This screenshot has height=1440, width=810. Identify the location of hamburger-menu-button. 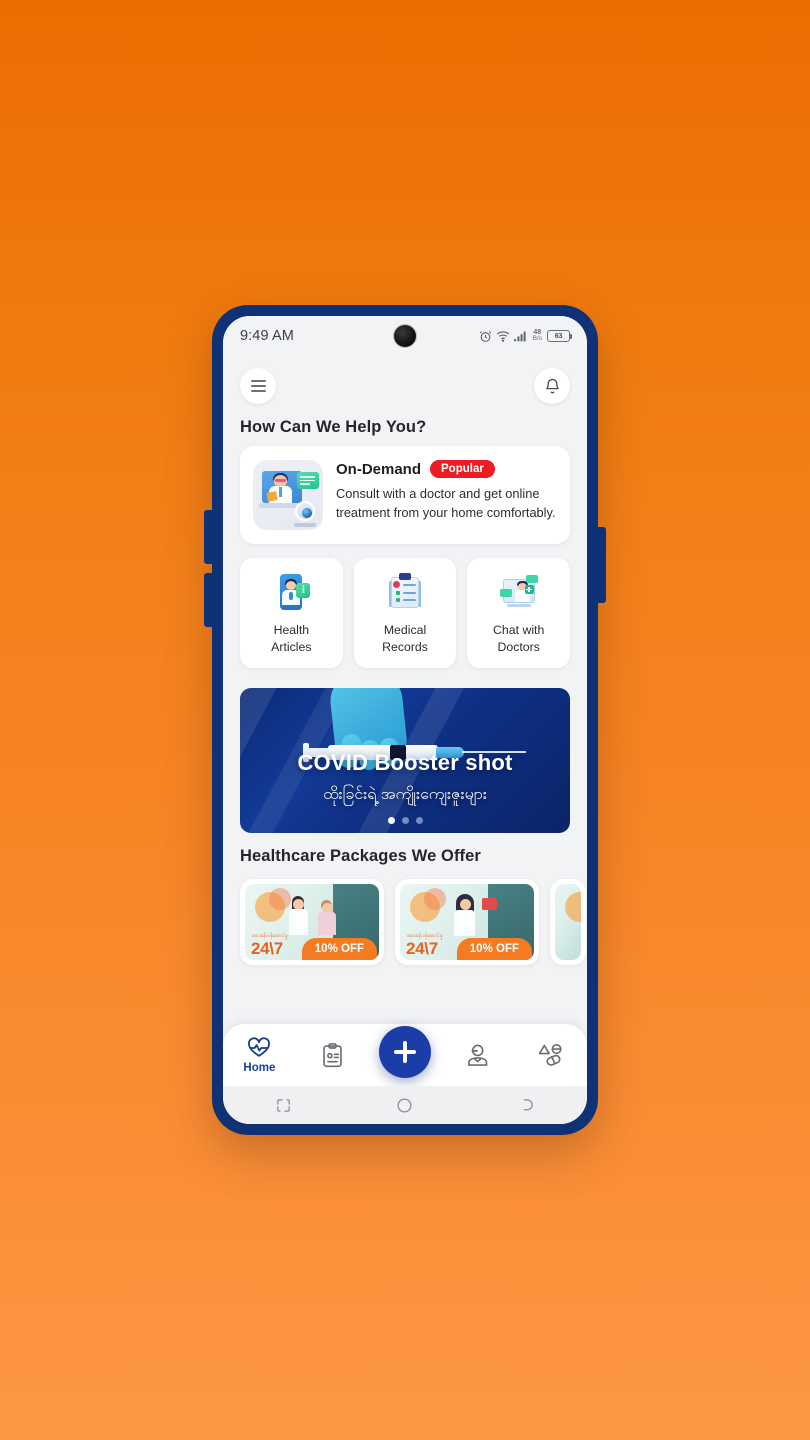
(258, 386).